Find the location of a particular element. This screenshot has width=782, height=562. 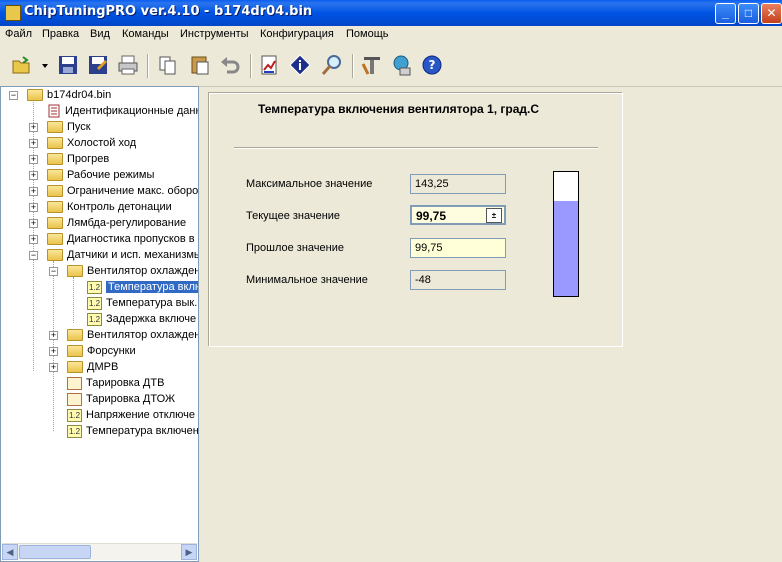

tree-item: Датчики и исп. механизмы is located at coordinates (122, 255).